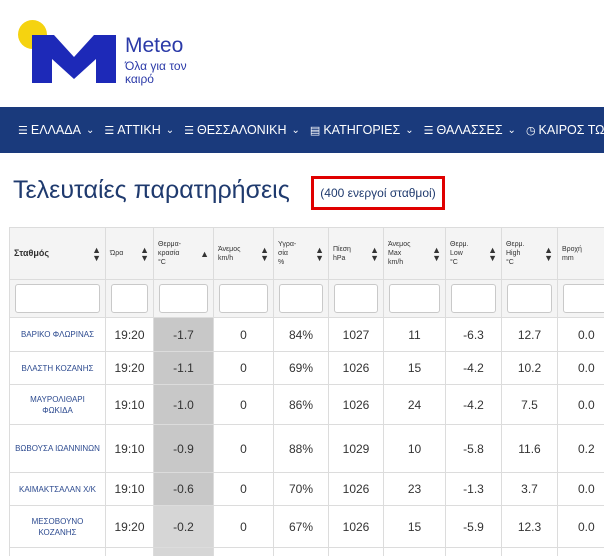 Image resolution: width=604 pixels, height=556 pixels. I want to click on nav-item-thessaloniki: ☰ ΘΕΣΣΑΛΟΝΙΚΗ ⌄, so click(242, 130).